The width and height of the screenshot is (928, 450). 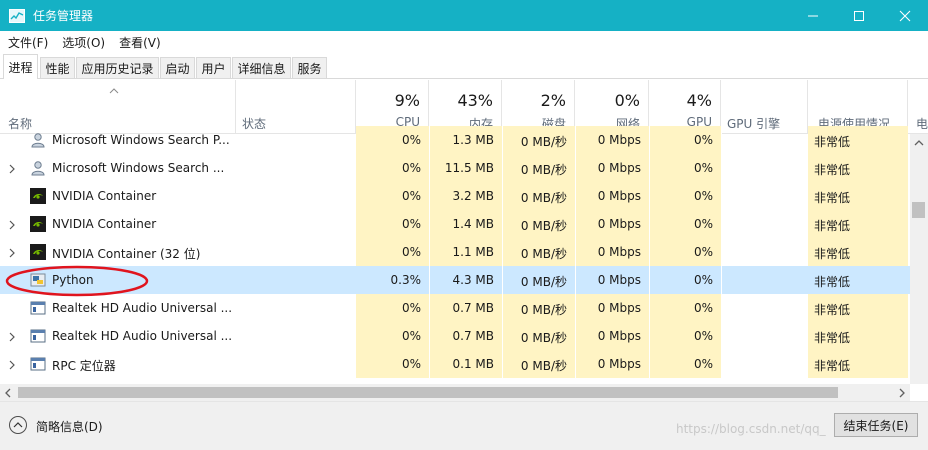 What do you see at coordinates (918, 107) in the screenshot?
I see `column-power-trend: 电` at bounding box center [918, 107].